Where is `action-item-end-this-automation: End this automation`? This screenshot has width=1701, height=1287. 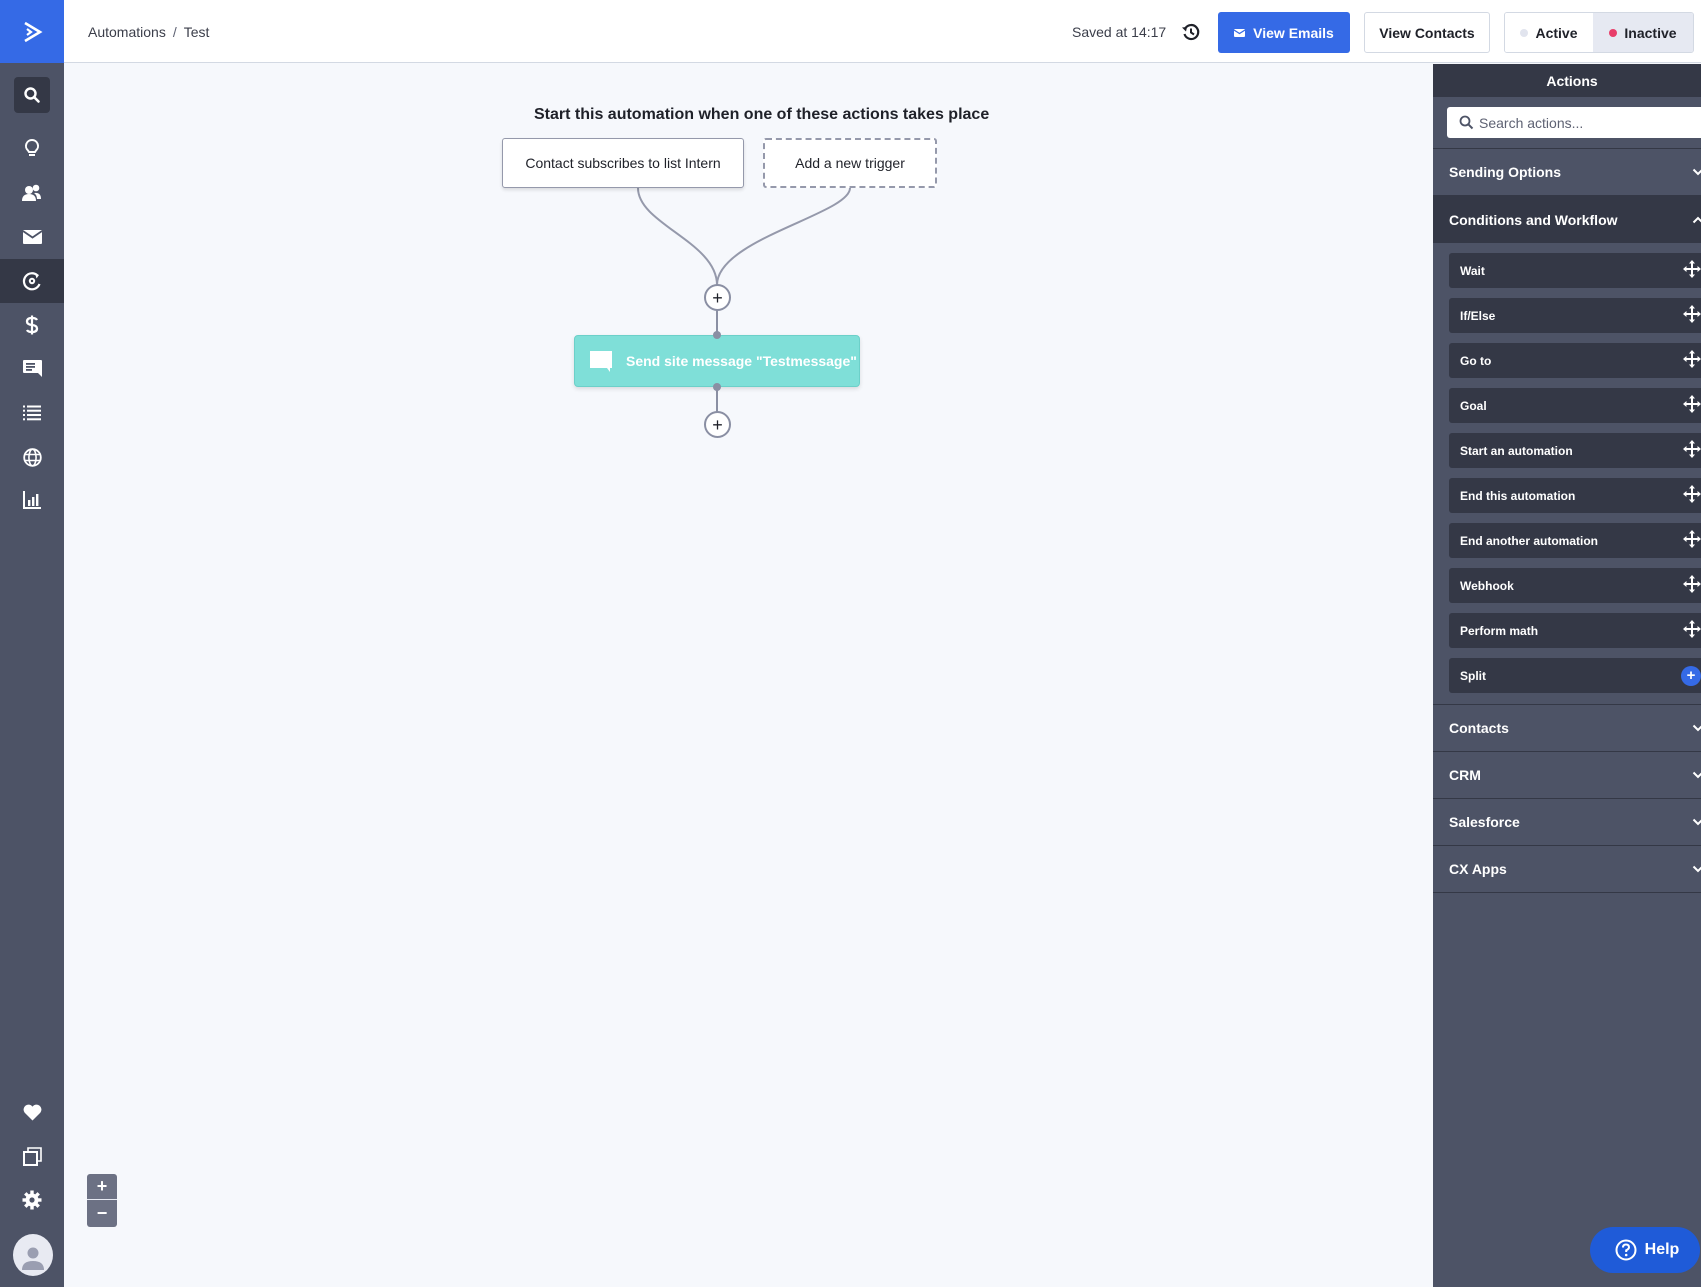
action-item-end-this-automation: End this automation is located at coordinates (1575, 495).